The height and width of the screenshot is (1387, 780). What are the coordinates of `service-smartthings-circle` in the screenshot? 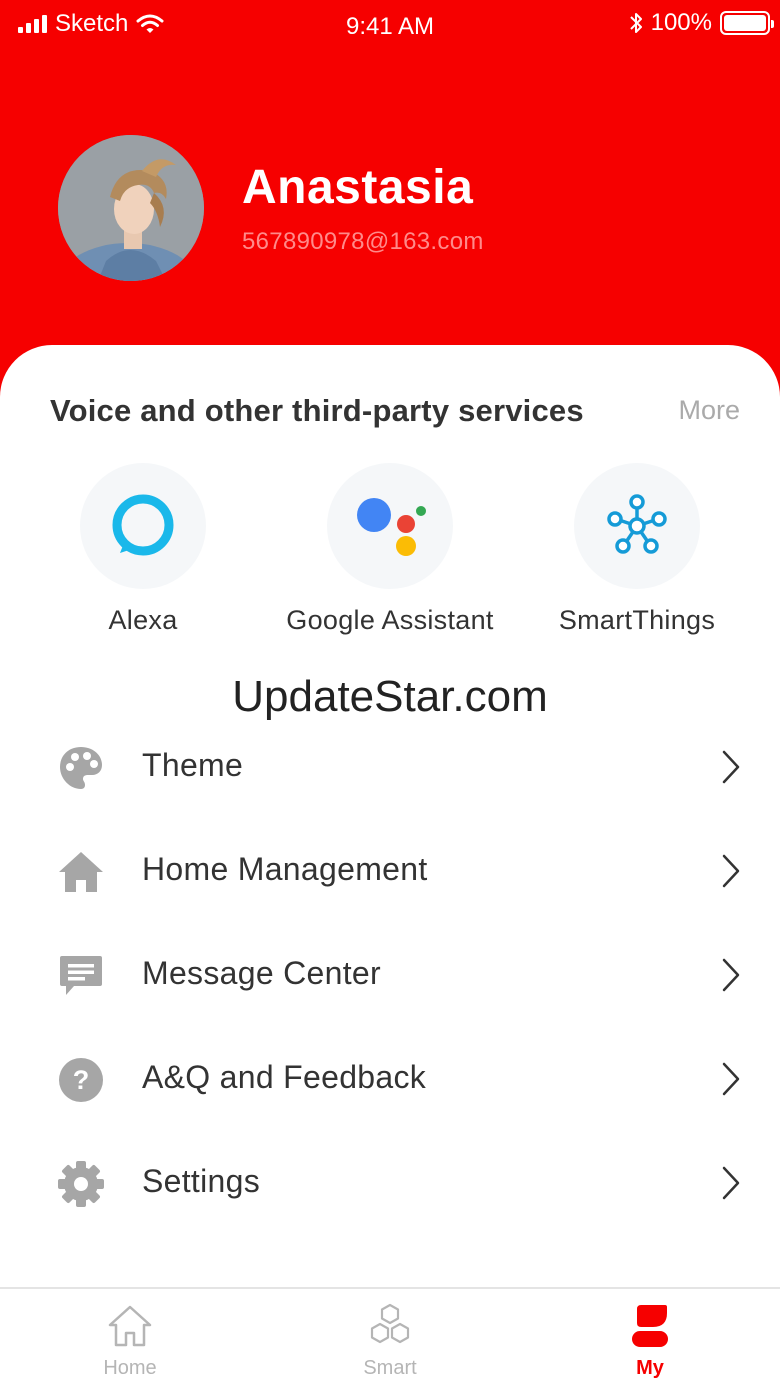 It's located at (637, 526).